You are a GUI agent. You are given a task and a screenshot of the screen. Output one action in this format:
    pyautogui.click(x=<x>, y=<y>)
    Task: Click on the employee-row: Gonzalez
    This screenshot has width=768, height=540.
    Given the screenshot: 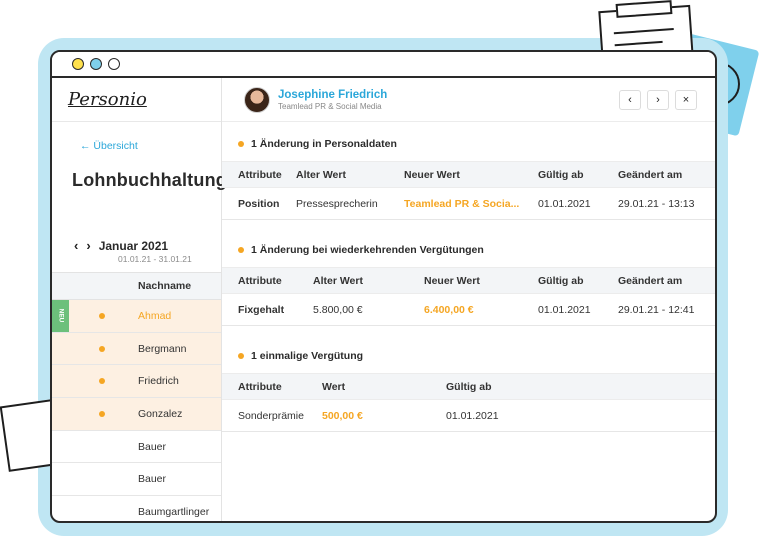 What is the action you would take?
    pyautogui.click(x=136, y=414)
    